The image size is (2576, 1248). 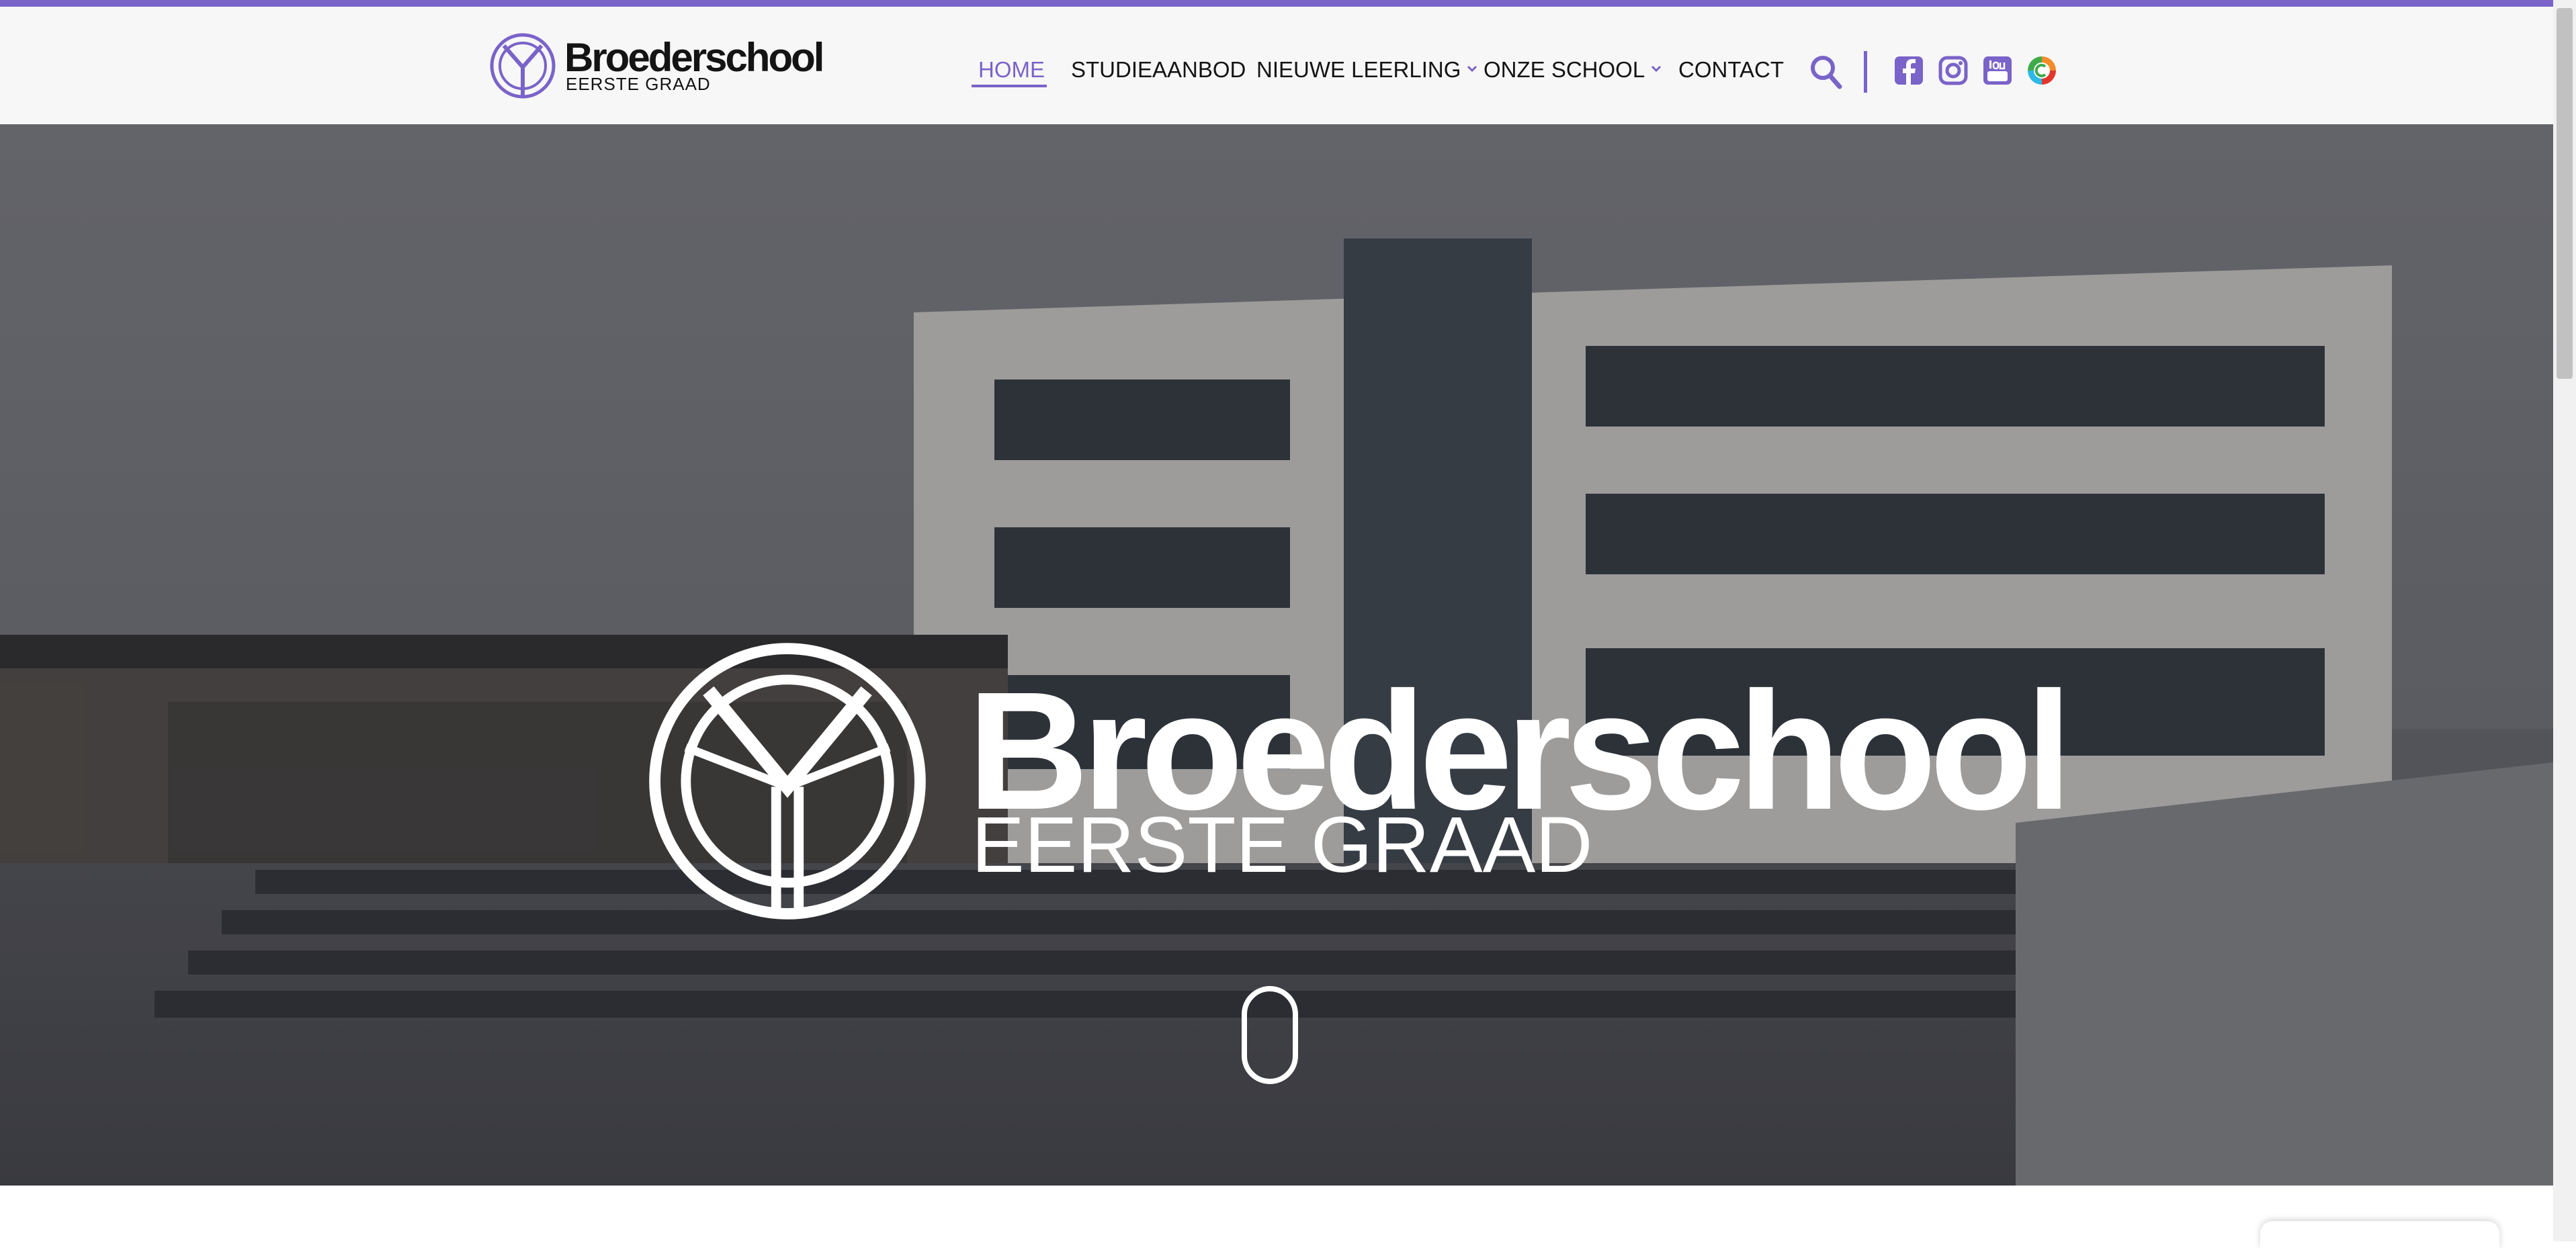 What do you see at coordinates (1953, 70) in the screenshot?
I see `instagram-icon` at bounding box center [1953, 70].